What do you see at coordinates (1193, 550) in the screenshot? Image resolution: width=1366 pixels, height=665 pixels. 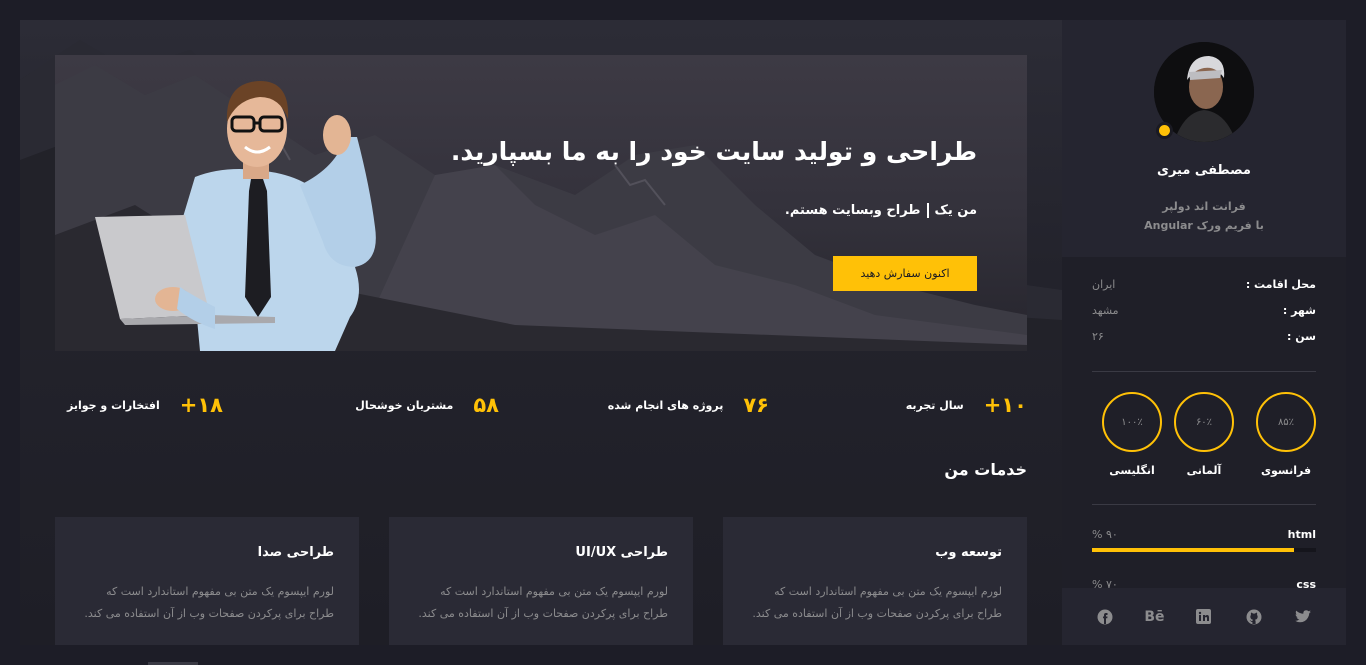 I see `skill-bar-fill` at bounding box center [1193, 550].